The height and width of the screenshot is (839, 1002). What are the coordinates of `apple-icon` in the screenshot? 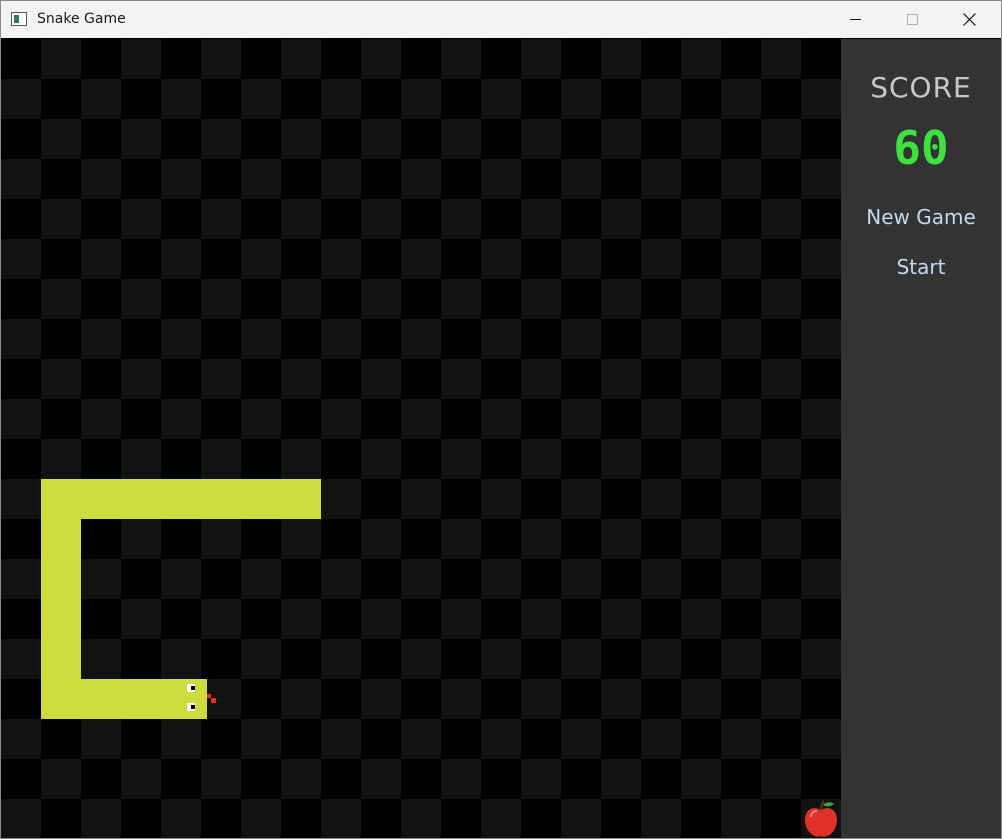 It's located at (821, 818).